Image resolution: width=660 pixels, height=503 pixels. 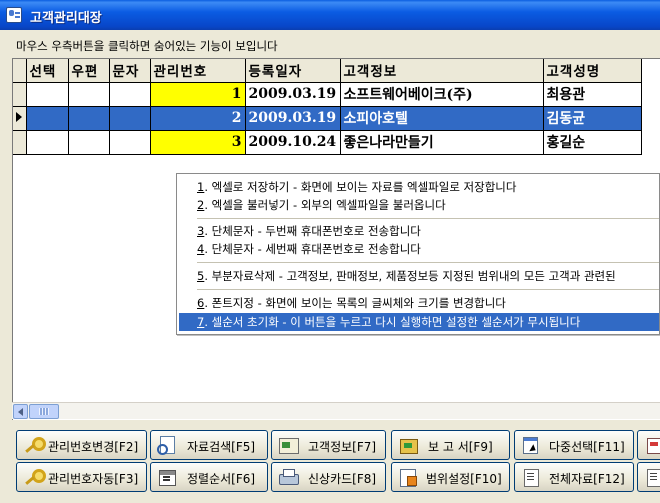 I want to click on sort-icon, so click(x=167, y=477).